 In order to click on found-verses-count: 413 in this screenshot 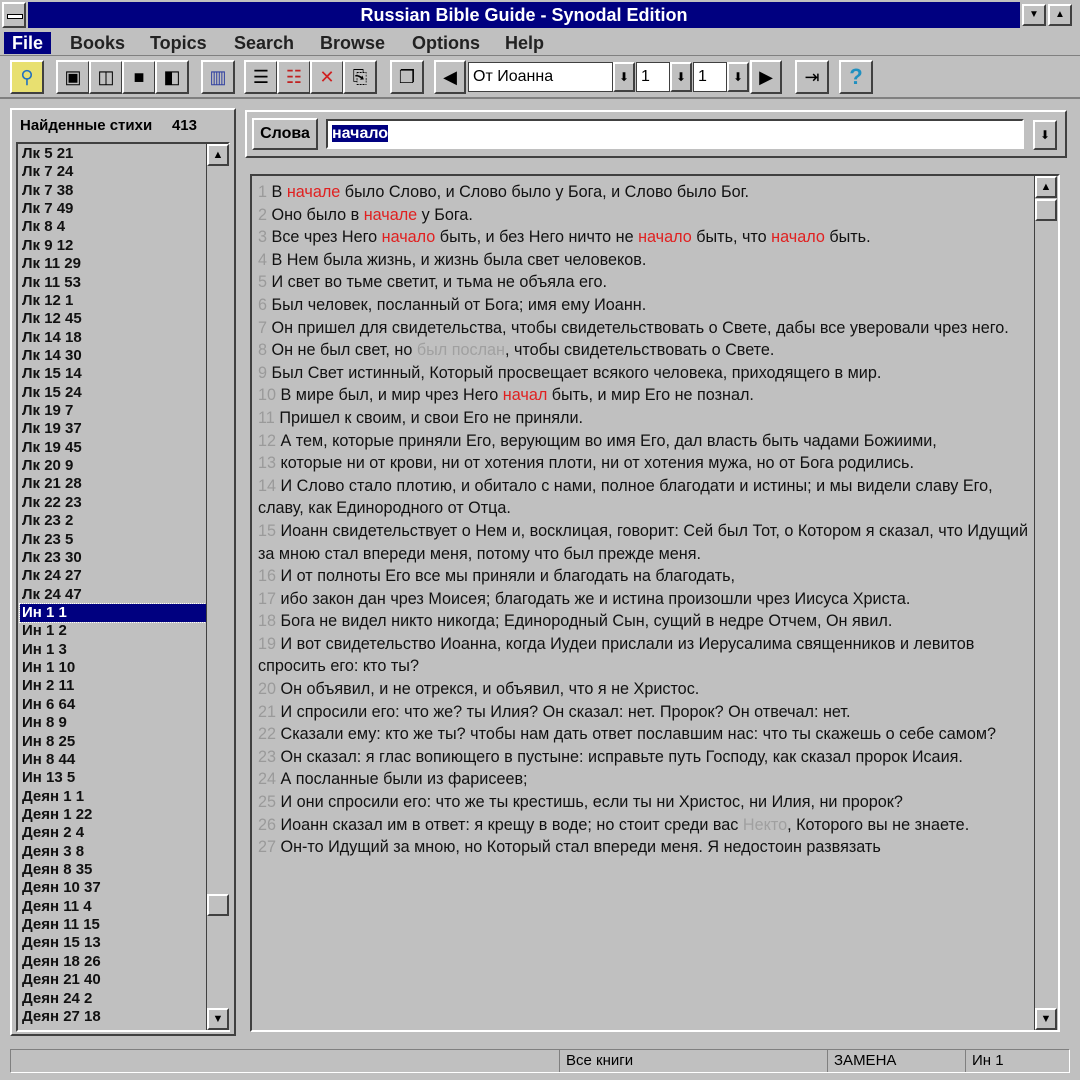, I will do `click(184, 125)`.